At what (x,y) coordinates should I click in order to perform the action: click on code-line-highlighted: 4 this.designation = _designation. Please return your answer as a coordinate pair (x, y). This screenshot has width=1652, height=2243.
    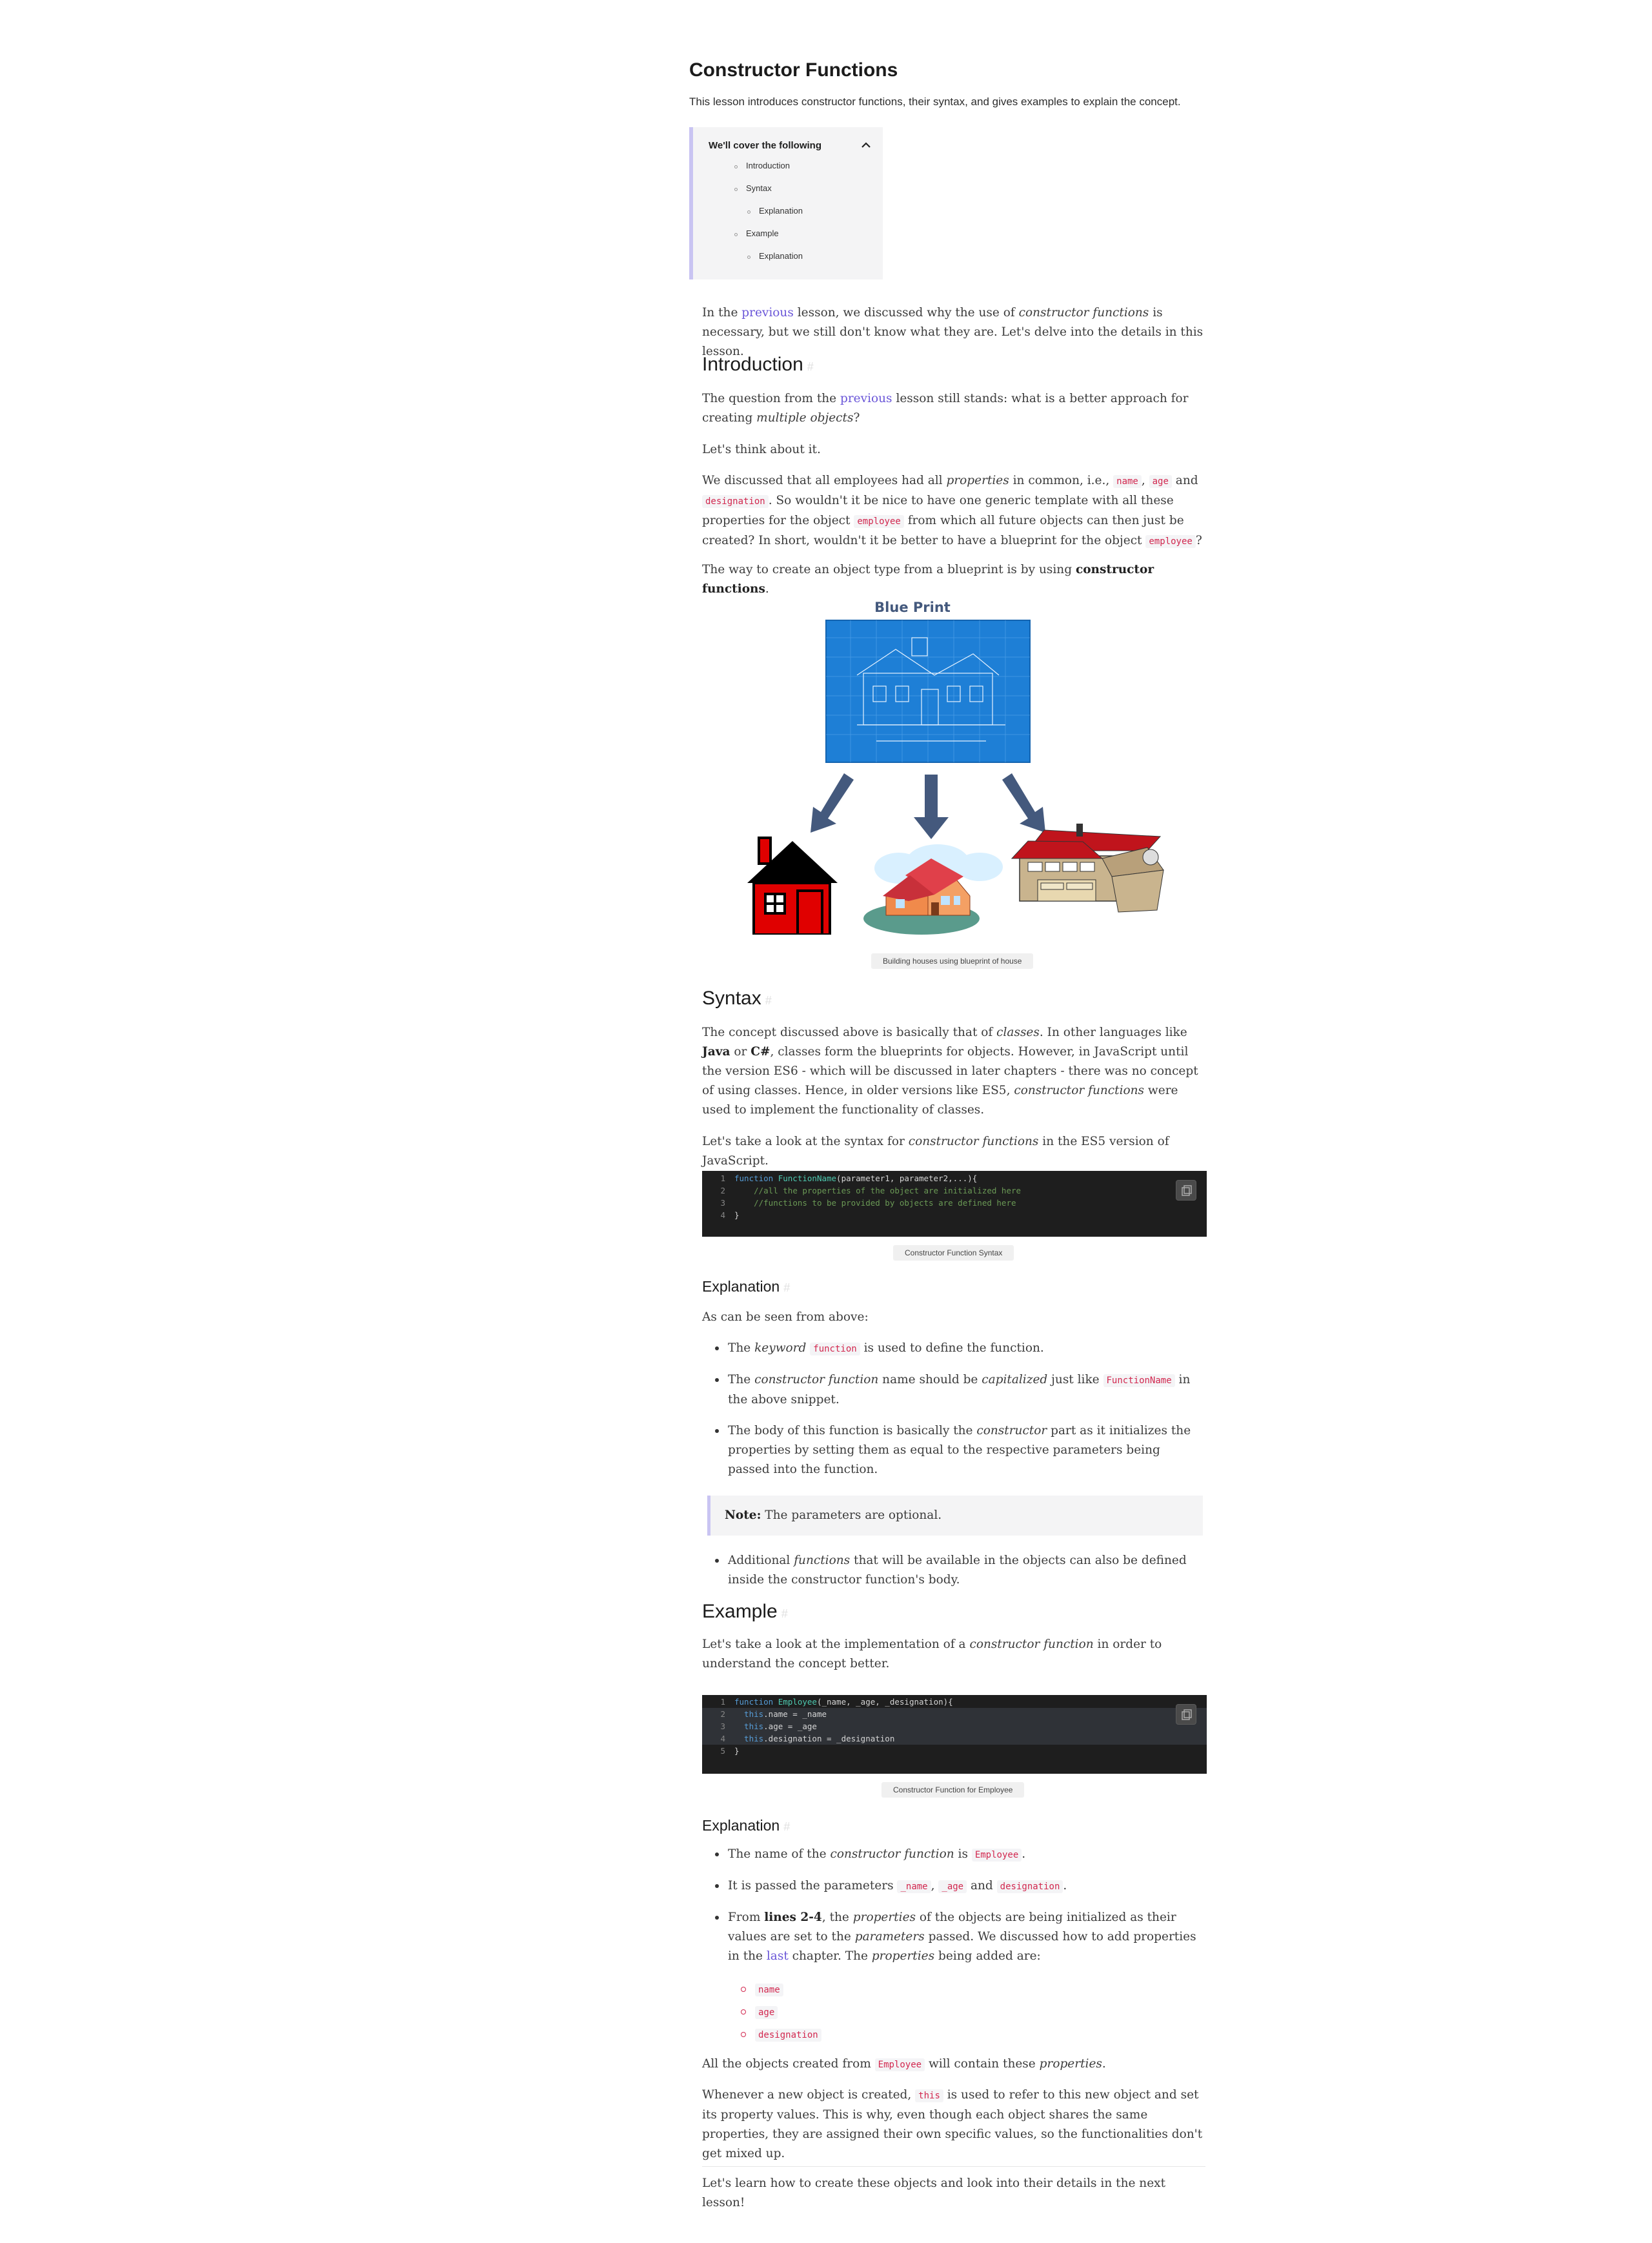
    Looking at the image, I should click on (954, 1738).